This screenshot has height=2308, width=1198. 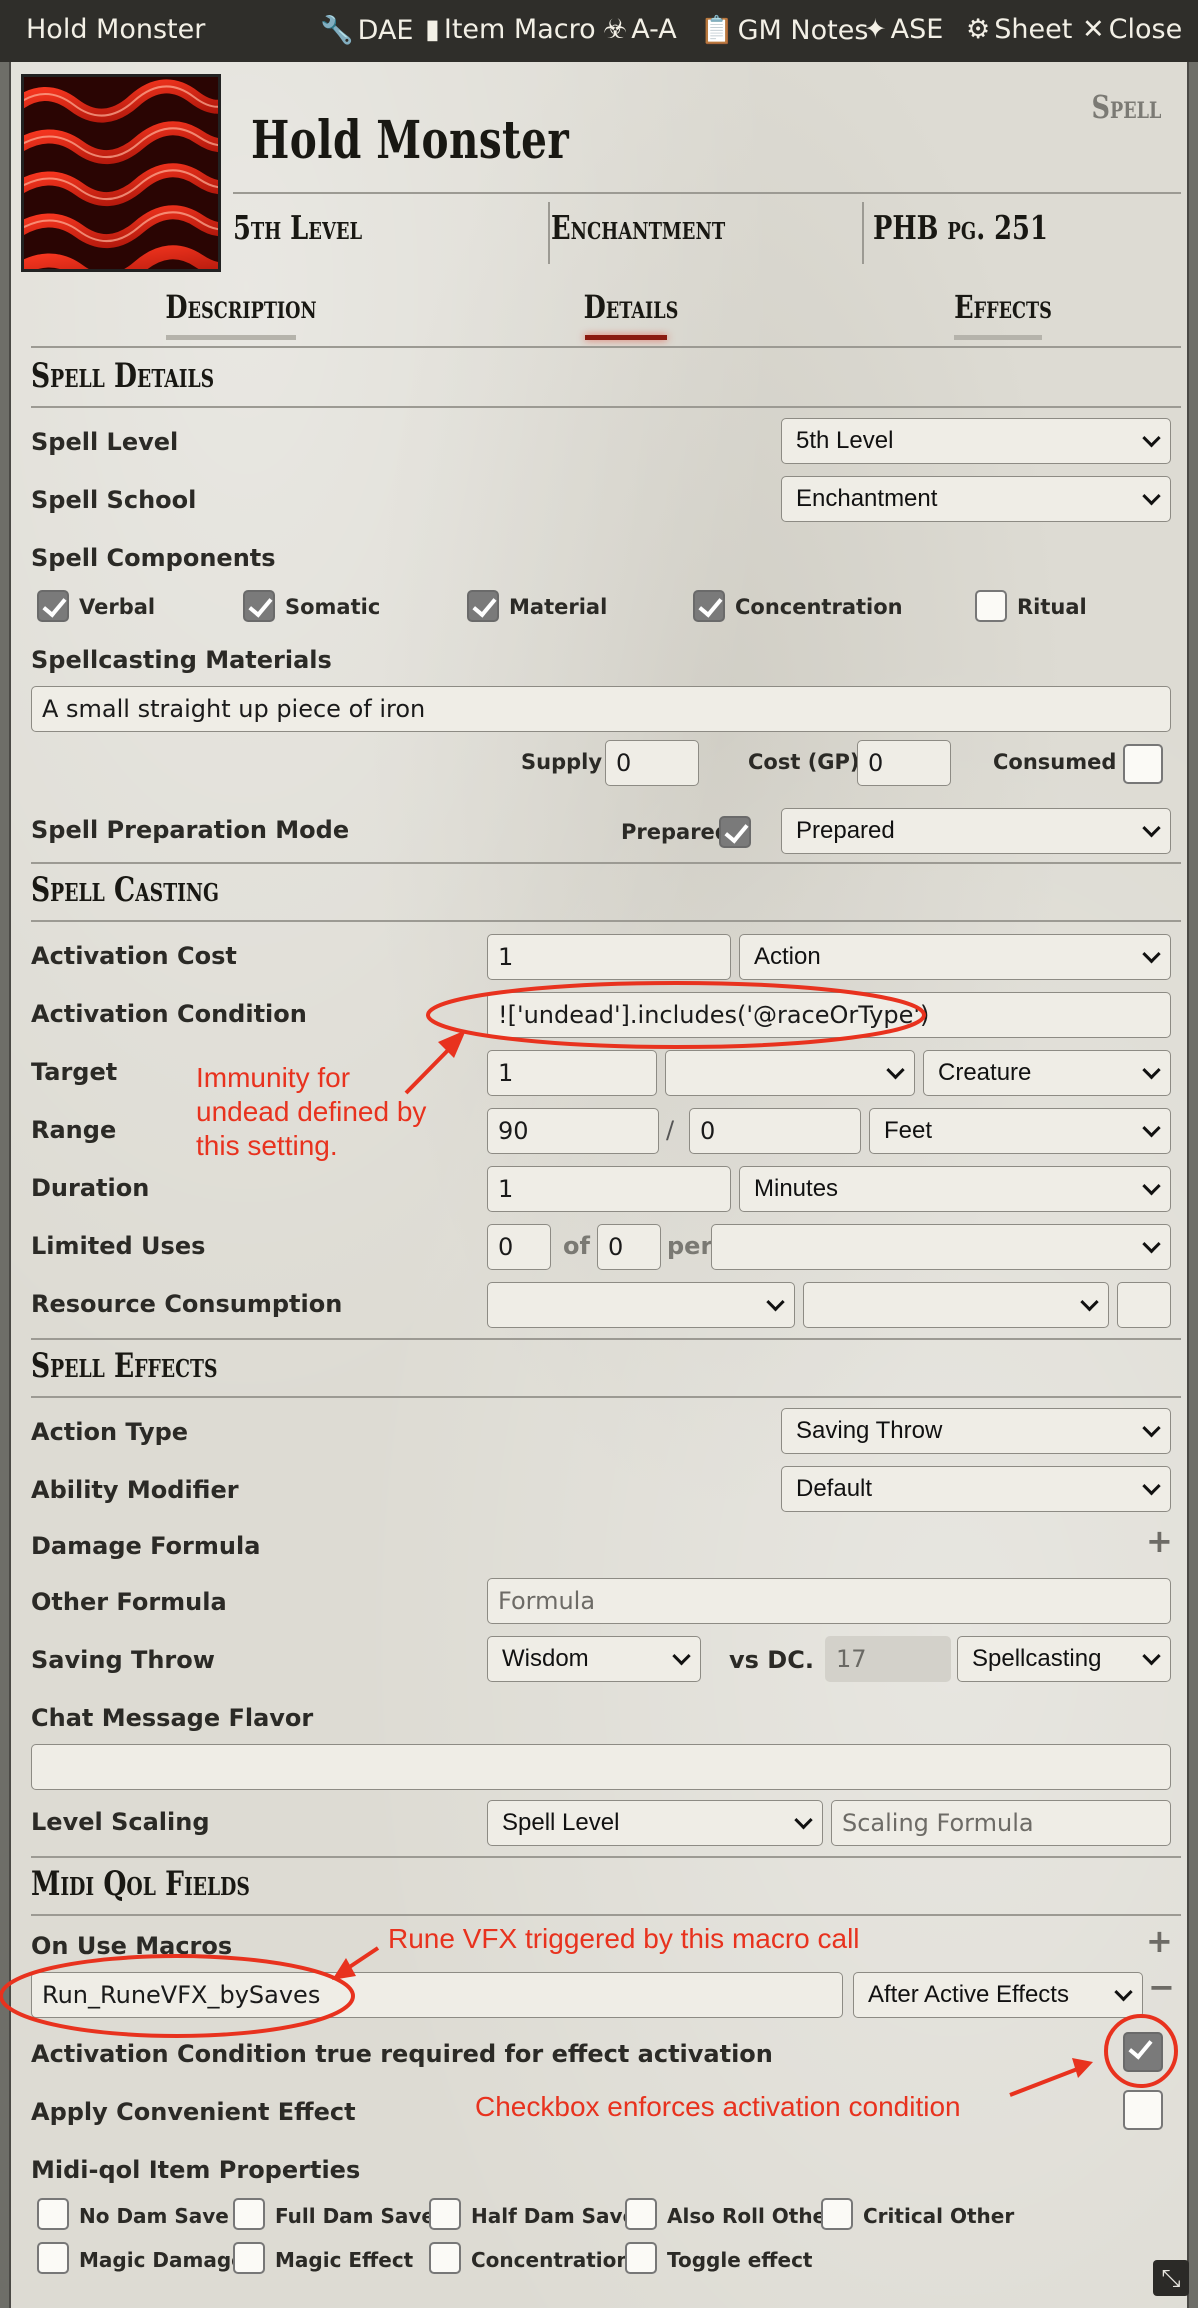 I want to click on material-checkbox, so click(x=483, y=606).